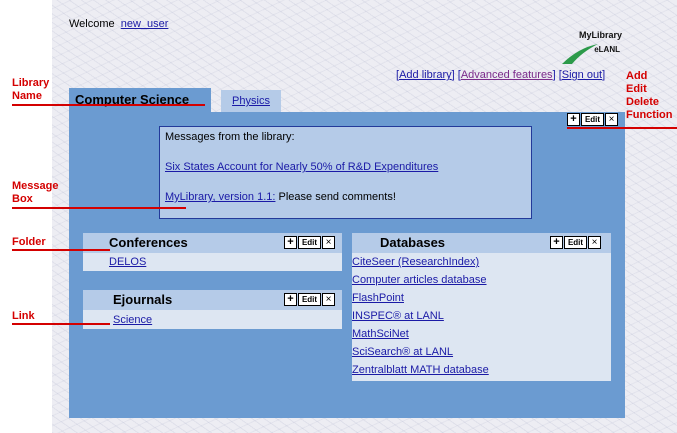 Image resolution: width=677 pixels, height=433 pixels. I want to click on annotation-text: Folder, so click(29, 242).